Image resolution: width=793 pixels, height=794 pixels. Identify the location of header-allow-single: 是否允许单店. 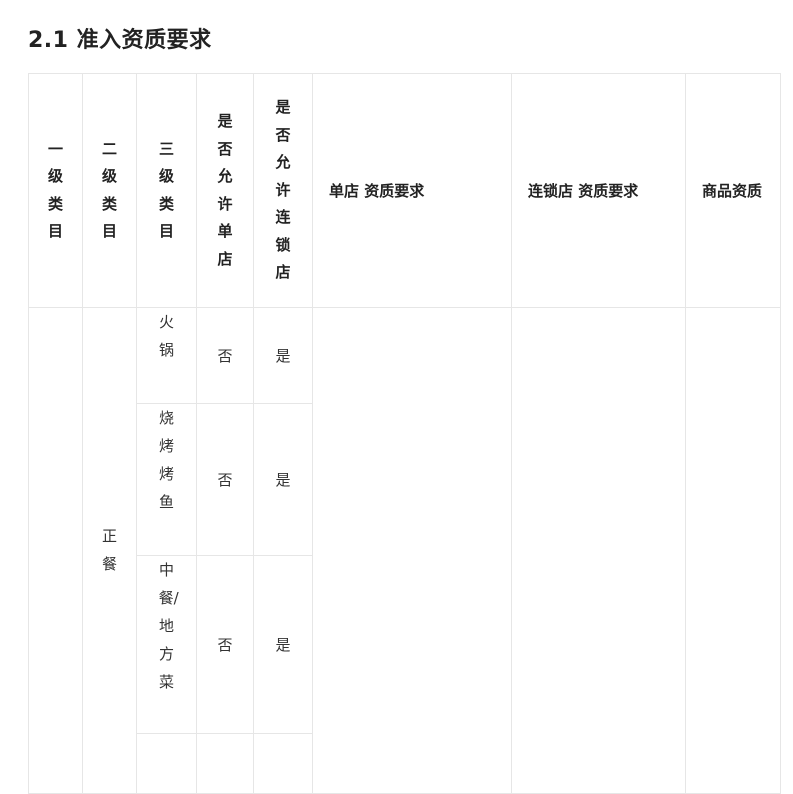
(225, 190).